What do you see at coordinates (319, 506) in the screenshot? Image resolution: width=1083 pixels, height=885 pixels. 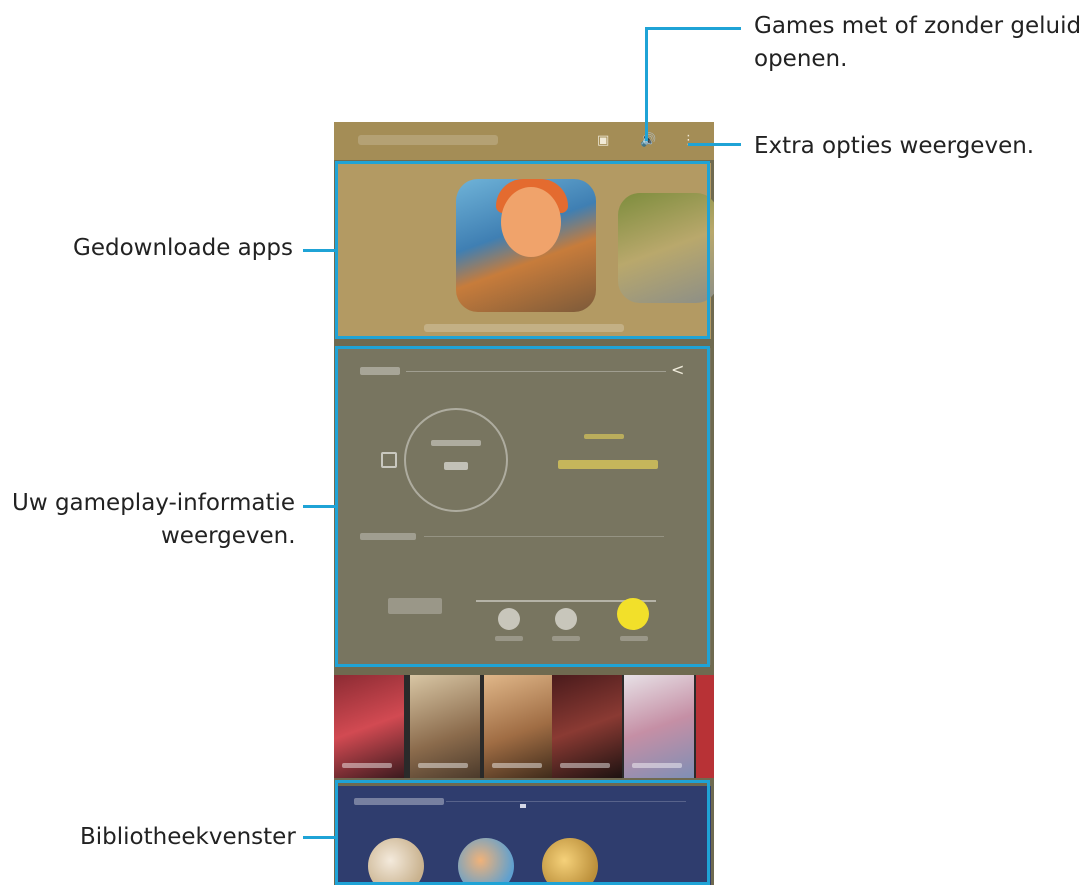 I see `callout-line-gameplay` at bounding box center [319, 506].